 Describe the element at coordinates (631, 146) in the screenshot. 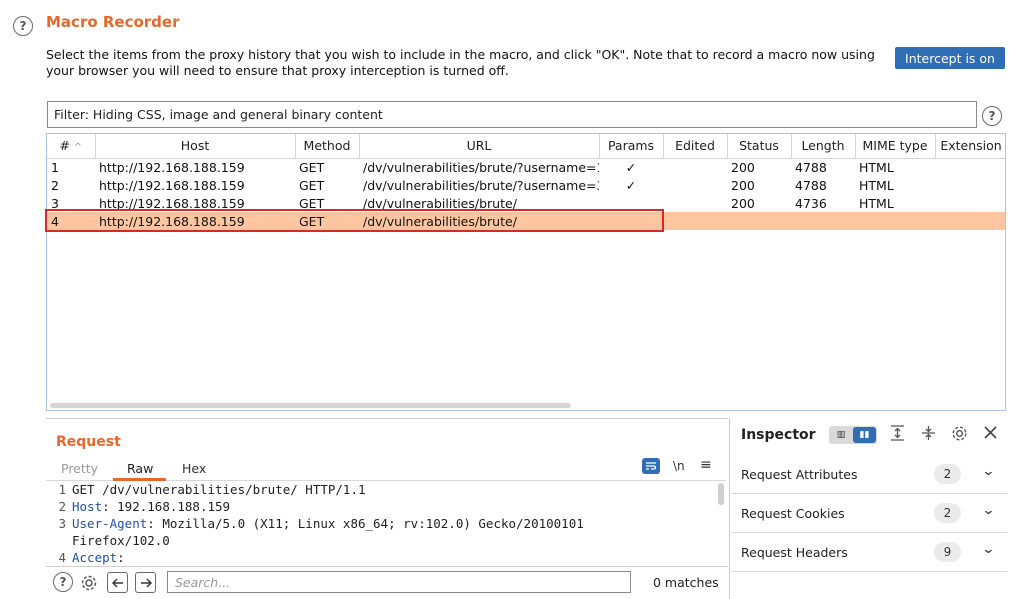

I see `col-header-params: Params` at that location.